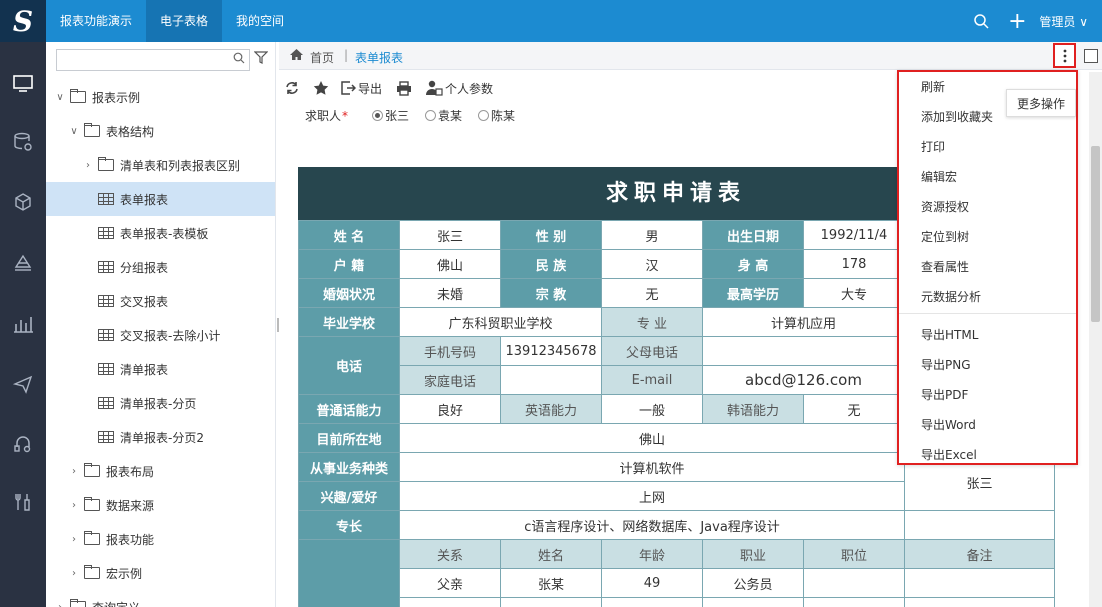 The image size is (1102, 607). Describe the element at coordinates (349, 322) in the screenshot. I see `cell-label: 毕业学校` at that location.